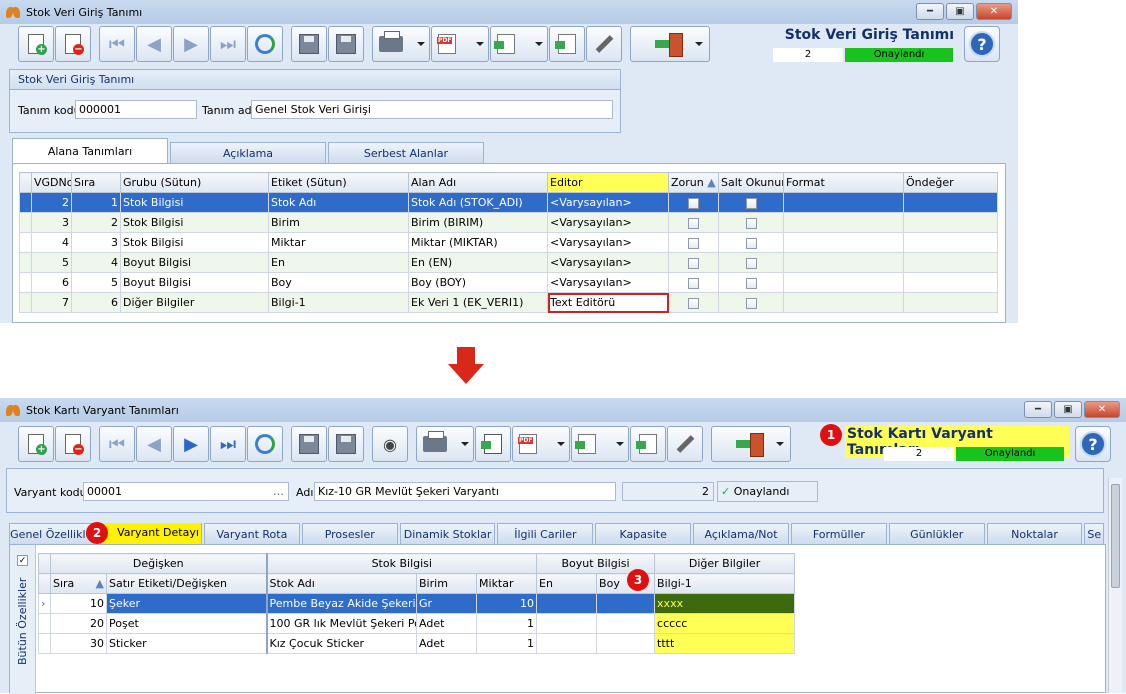 Image resolution: width=1126 pixels, height=694 pixels. What do you see at coordinates (751, 182) in the screenshot?
I see `col-salt-okunur: Salt Okunur` at bounding box center [751, 182].